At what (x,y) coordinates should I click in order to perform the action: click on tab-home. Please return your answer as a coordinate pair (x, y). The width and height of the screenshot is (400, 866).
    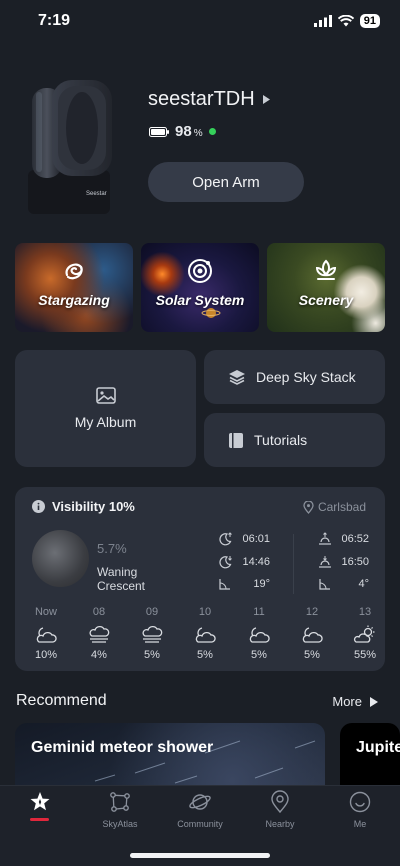
    Looking at the image, I should click on (40, 802).